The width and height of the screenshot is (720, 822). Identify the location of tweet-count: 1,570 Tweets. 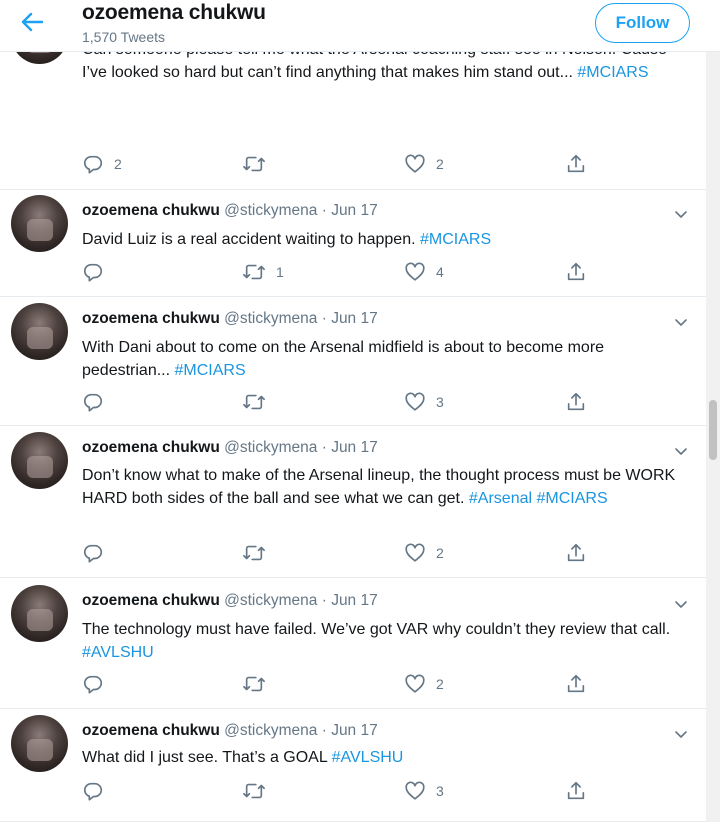
(124, 37).